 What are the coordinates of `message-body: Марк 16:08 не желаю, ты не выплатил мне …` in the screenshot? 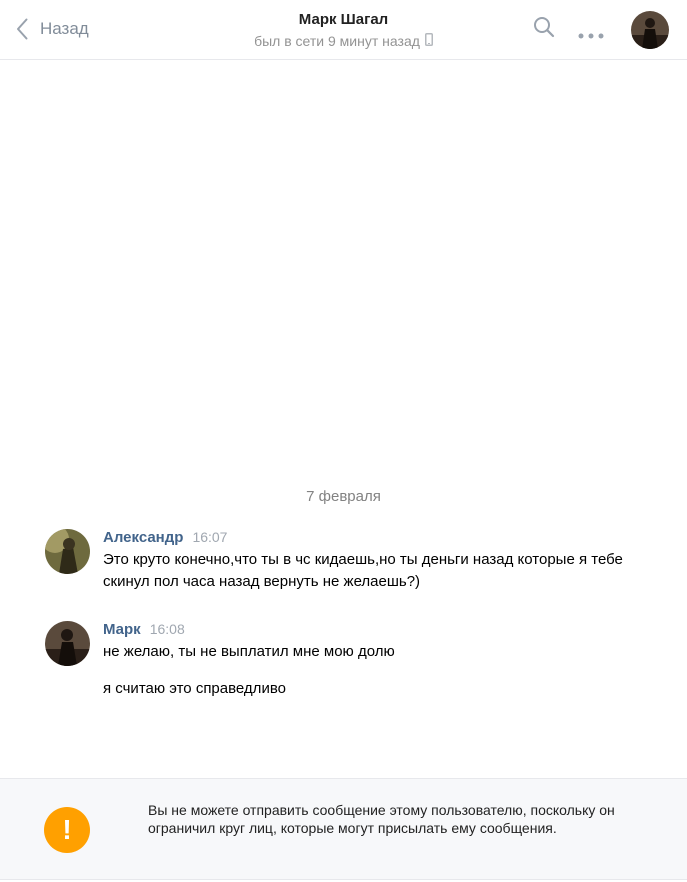 It's located at (373, 660).